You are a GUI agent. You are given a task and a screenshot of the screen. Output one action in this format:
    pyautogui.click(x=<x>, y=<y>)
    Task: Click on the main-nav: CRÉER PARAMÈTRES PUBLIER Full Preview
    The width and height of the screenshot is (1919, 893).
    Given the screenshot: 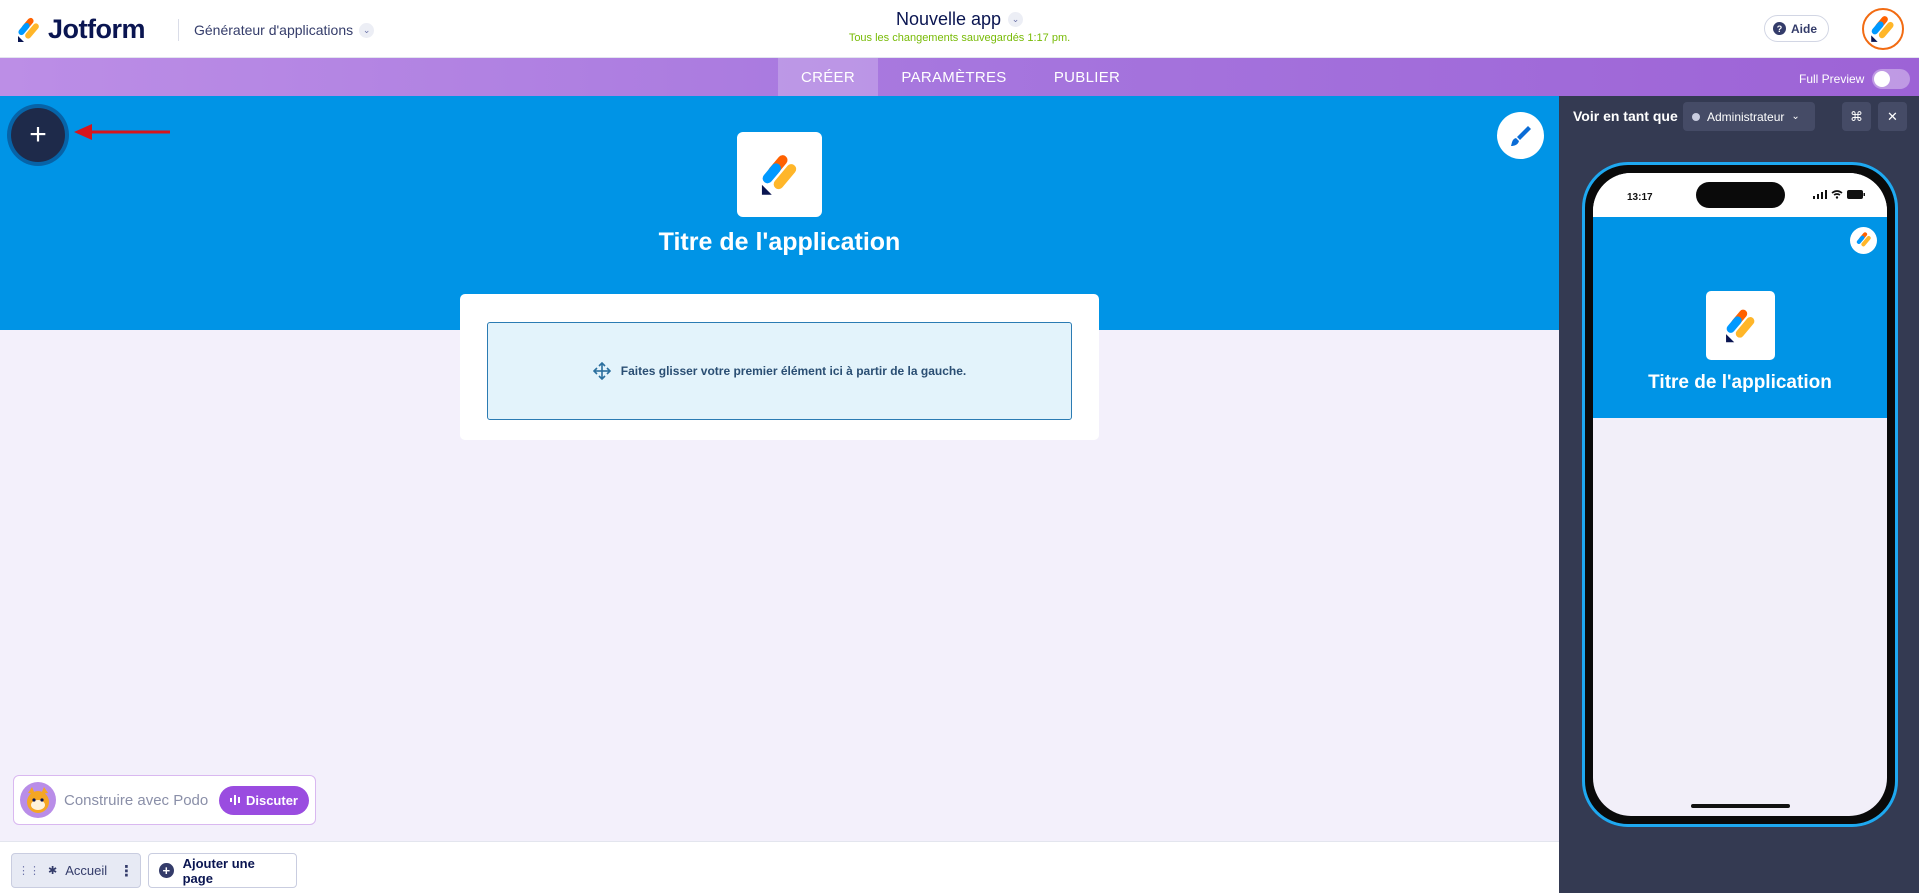 What is the action you would take?
    pyautogui.click(x=959, y=77)
    